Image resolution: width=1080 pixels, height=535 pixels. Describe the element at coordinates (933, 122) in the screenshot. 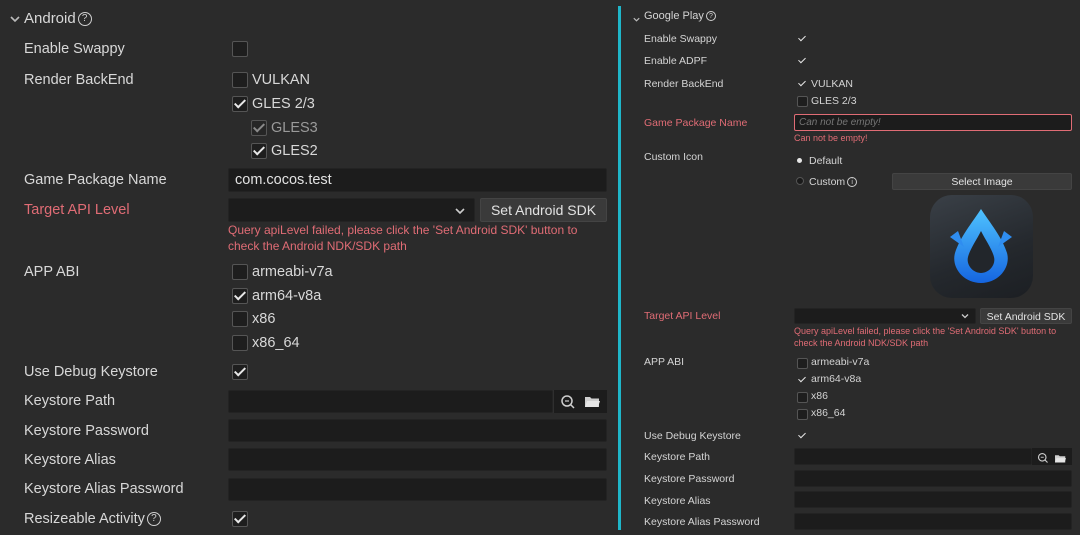

I see `gp-game-package-input` at that location.